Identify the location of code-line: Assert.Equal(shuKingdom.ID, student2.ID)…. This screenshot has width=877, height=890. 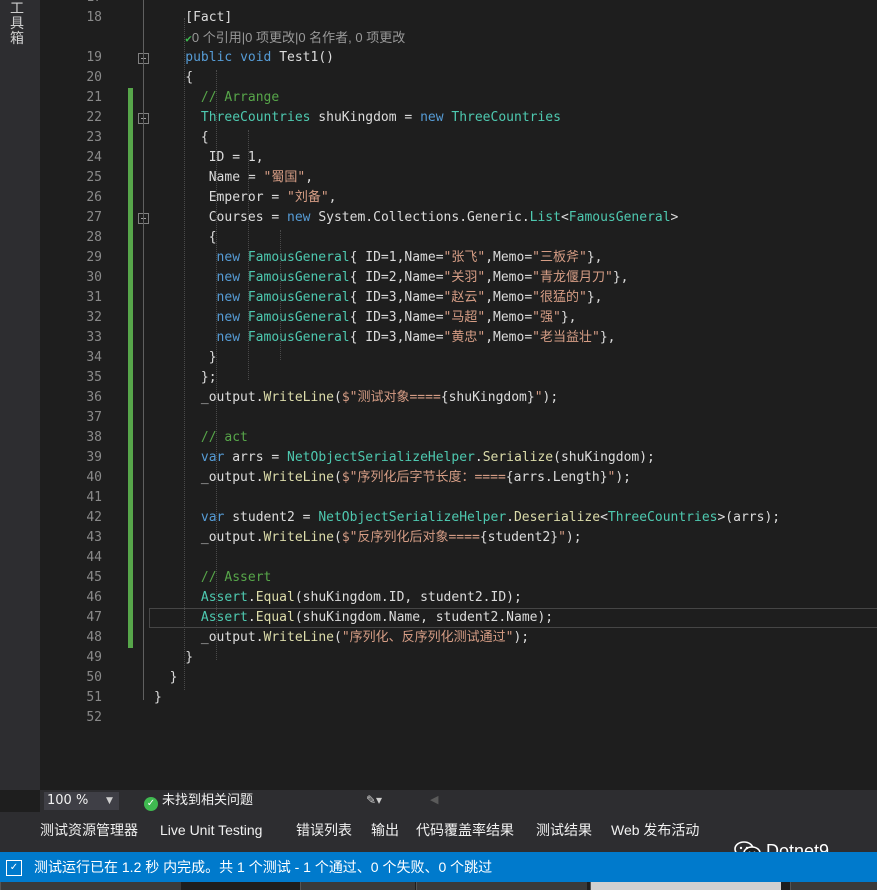
(361, 598).